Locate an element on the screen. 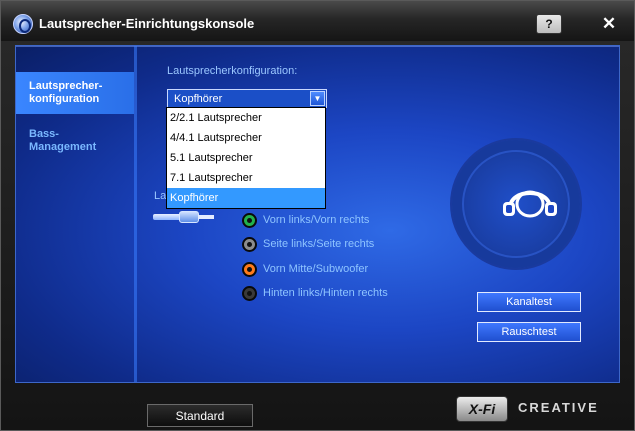 The image size is (635, 431). close-button: ✕ is located at coordinates (609, 24).